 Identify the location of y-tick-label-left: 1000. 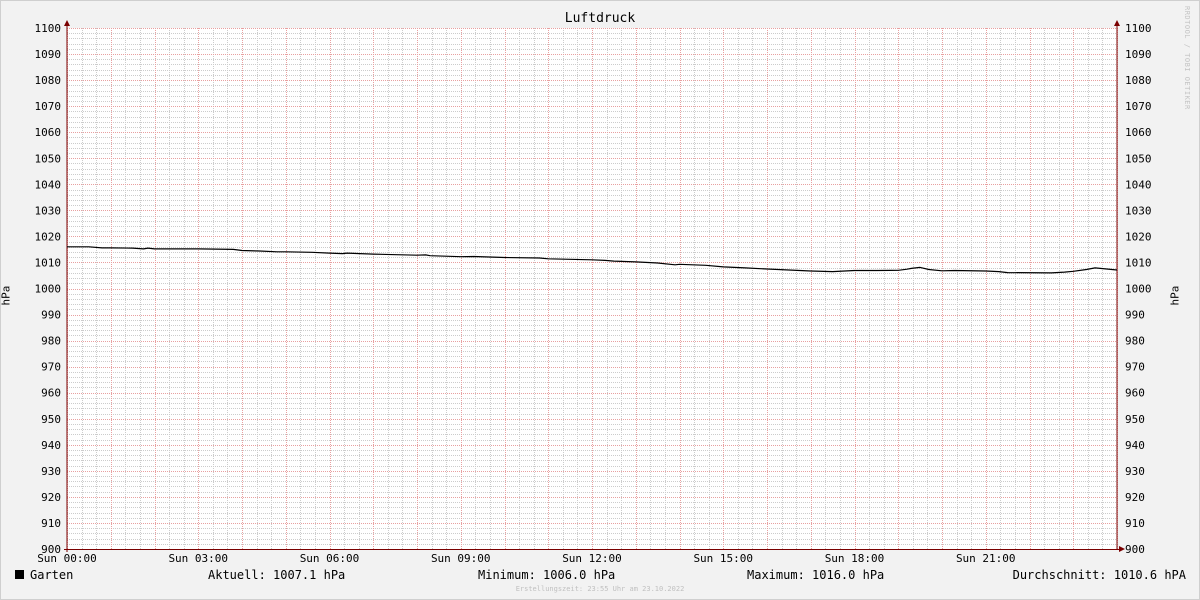
(48, 289).